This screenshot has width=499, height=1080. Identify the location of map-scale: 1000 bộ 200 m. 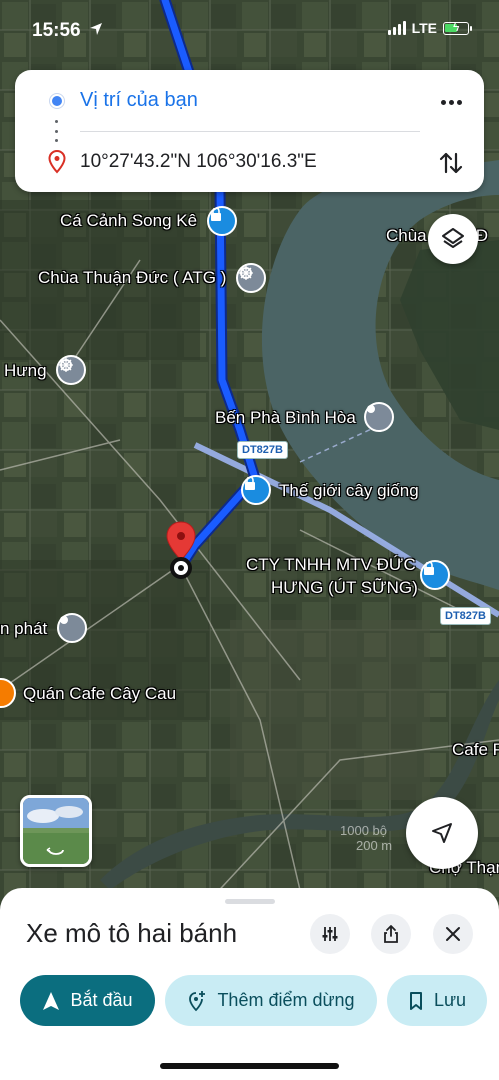
(366, 838).